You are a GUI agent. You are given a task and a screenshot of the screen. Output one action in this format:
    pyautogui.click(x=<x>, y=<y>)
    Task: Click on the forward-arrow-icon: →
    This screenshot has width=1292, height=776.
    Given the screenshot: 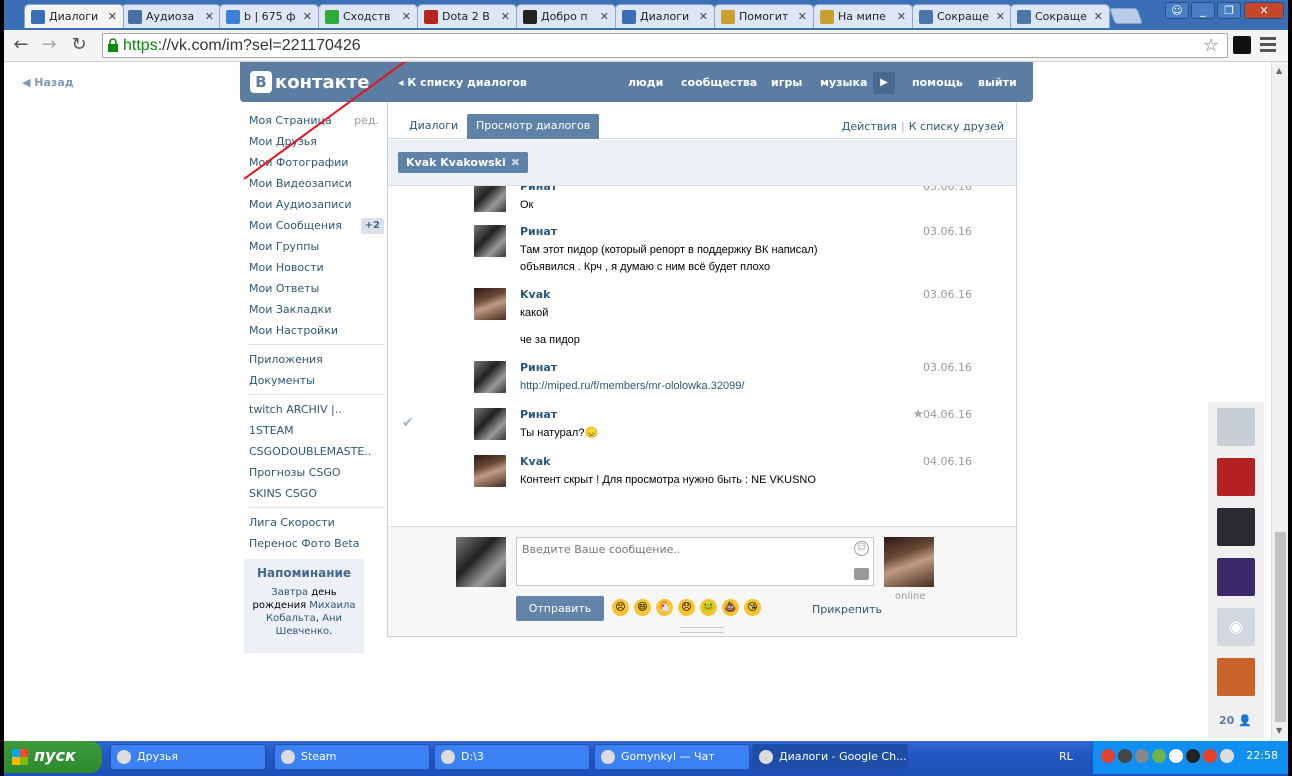 What is the action you would take?
    pyautogui.click(x=49, y=46)
    